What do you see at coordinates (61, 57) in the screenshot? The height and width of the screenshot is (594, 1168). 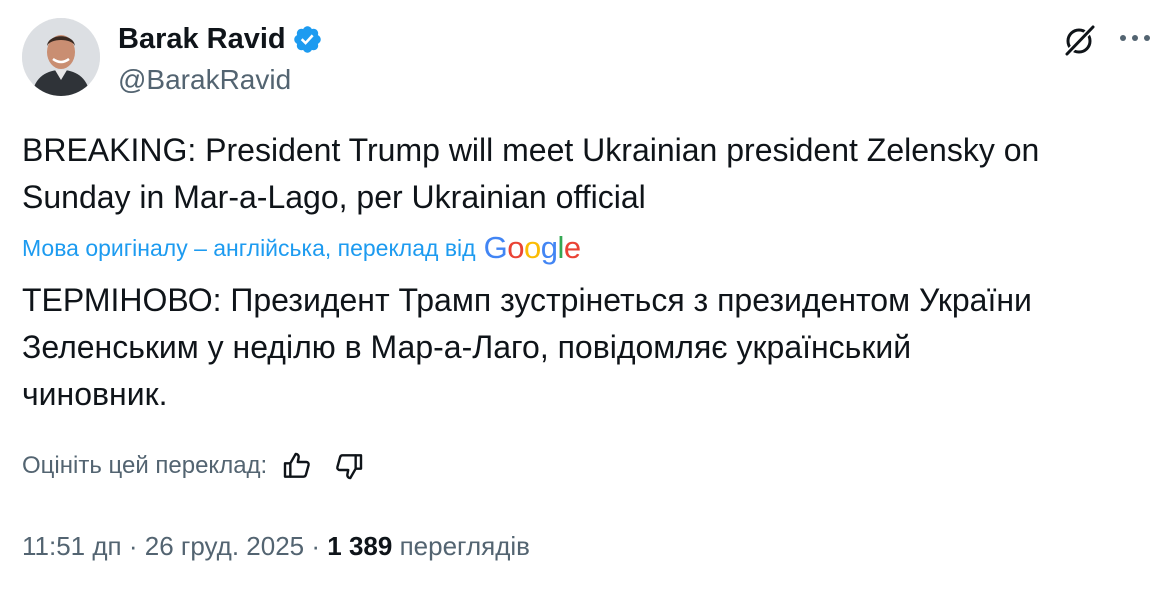 I see `avatar` at bounding box center [61, 57].